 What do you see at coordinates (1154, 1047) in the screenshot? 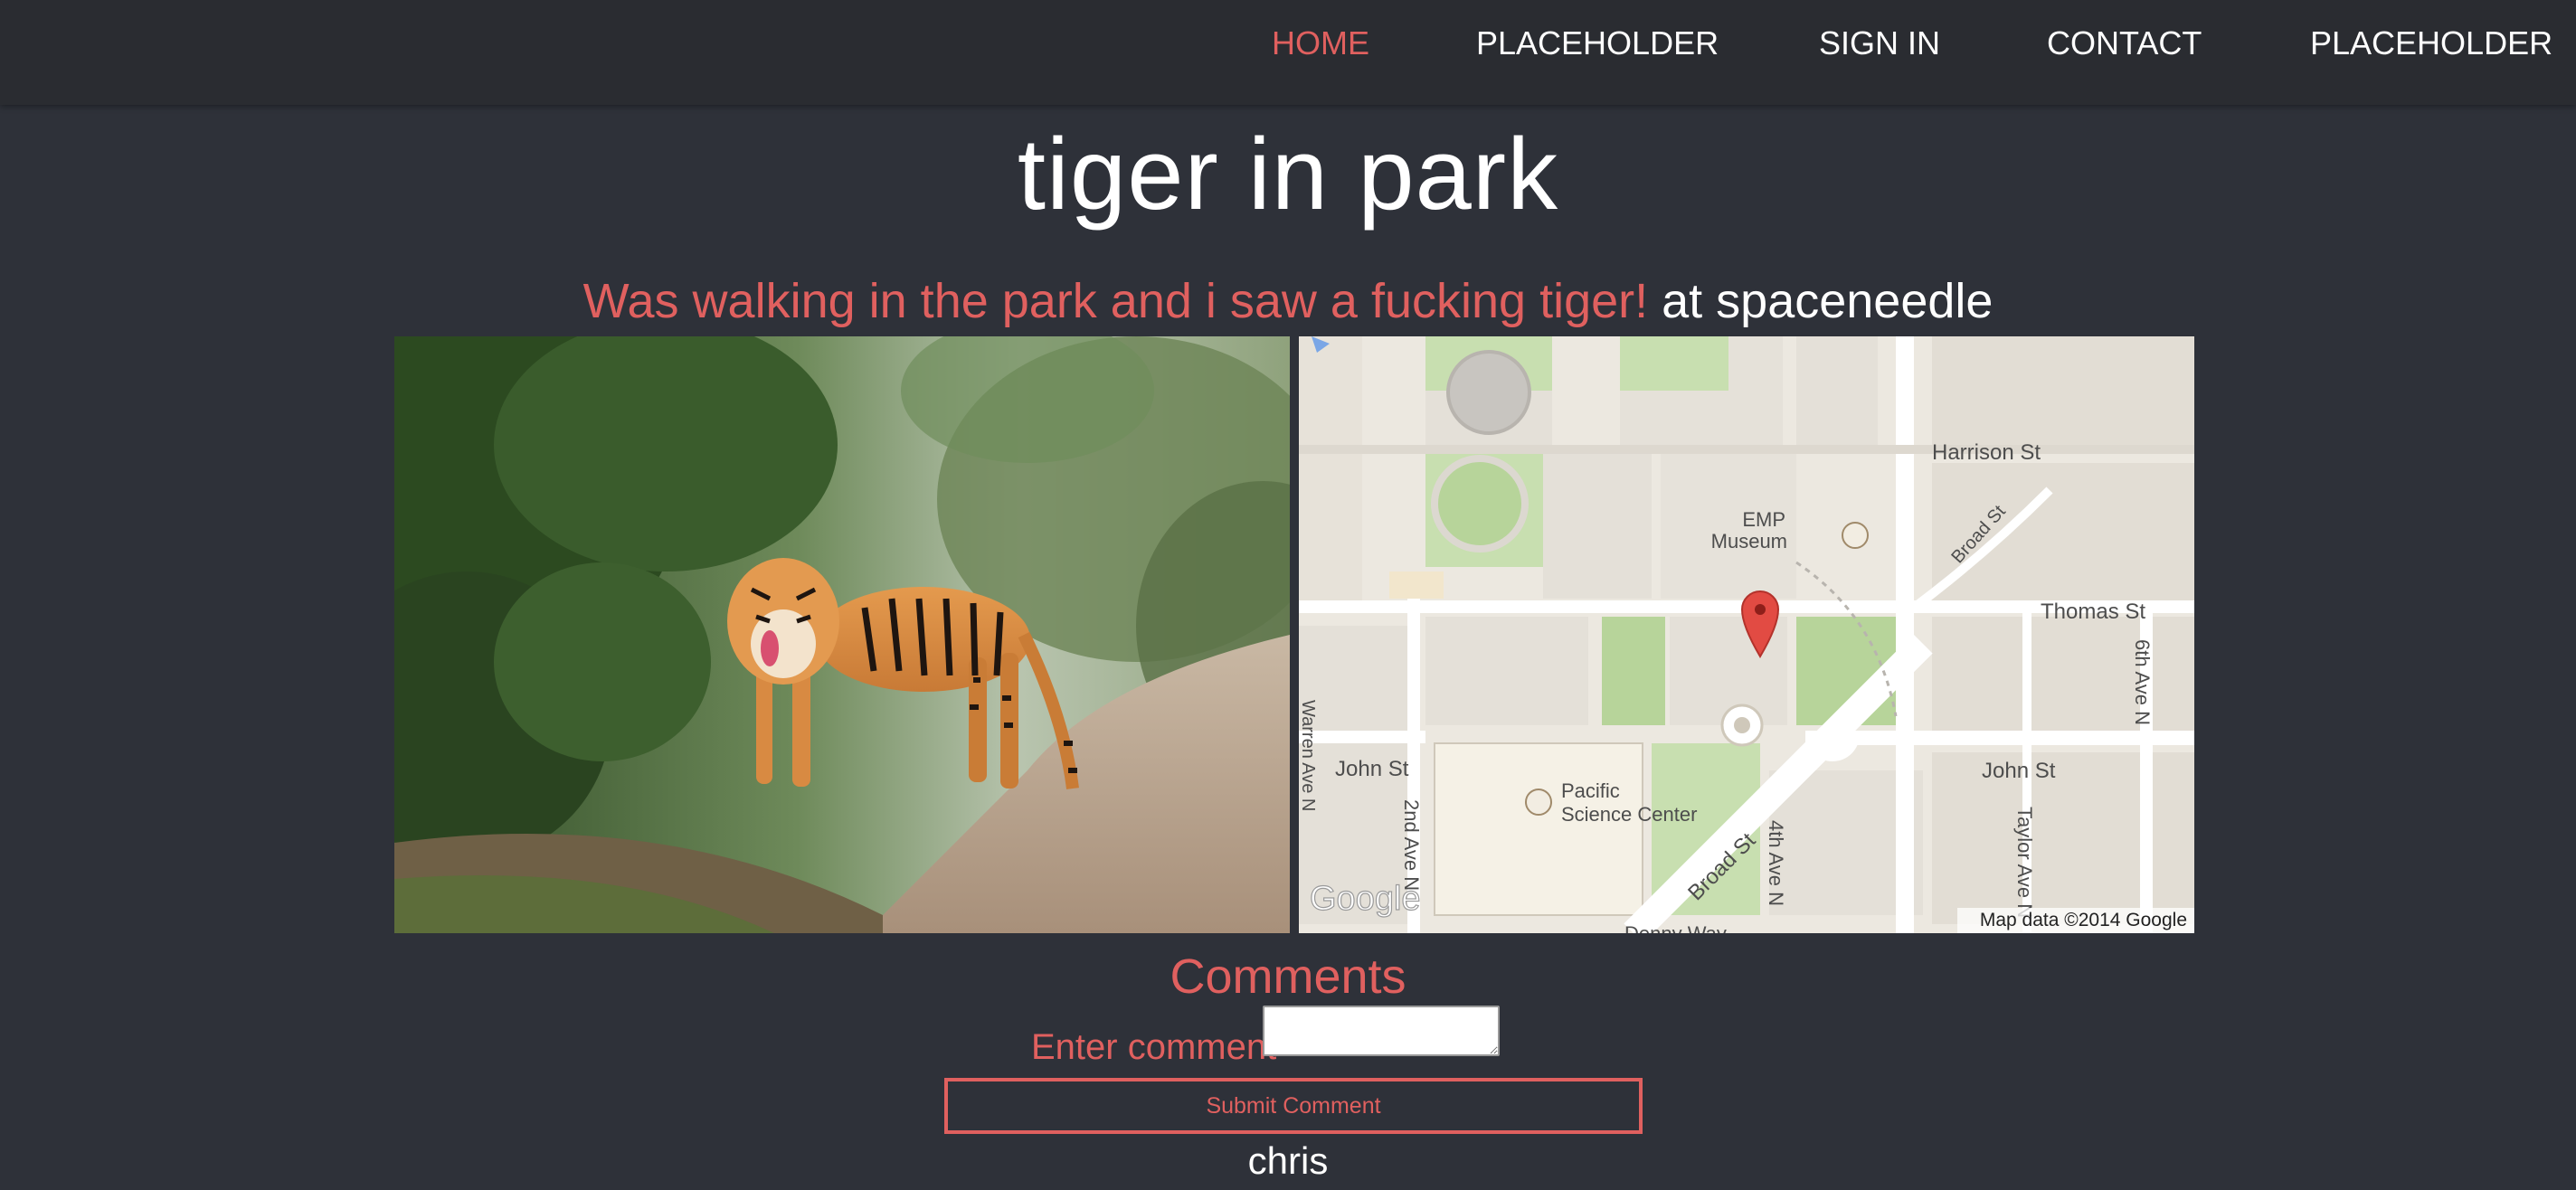
I see `comment-input-label: Enter comment` at bounding box center [1154, 1047].